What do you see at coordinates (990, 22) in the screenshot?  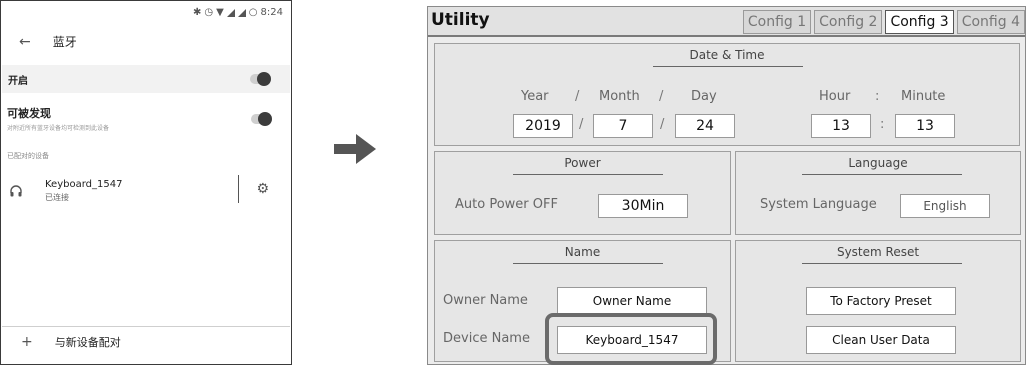 I see `tab-config-4: Config 4` at bounding box center [990, 22].